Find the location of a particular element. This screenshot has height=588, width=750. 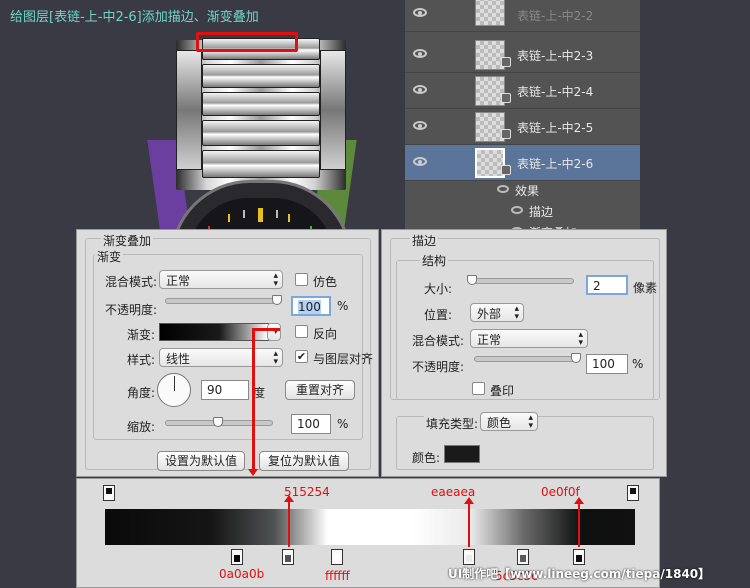

reverse-checkbox is located at coordinates (301, 331).